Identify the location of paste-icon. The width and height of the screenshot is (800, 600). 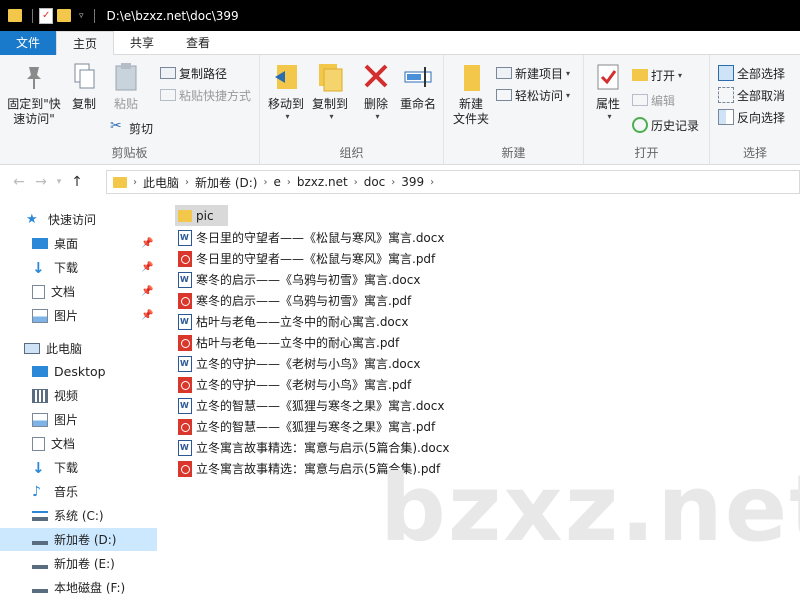
(126, 77).